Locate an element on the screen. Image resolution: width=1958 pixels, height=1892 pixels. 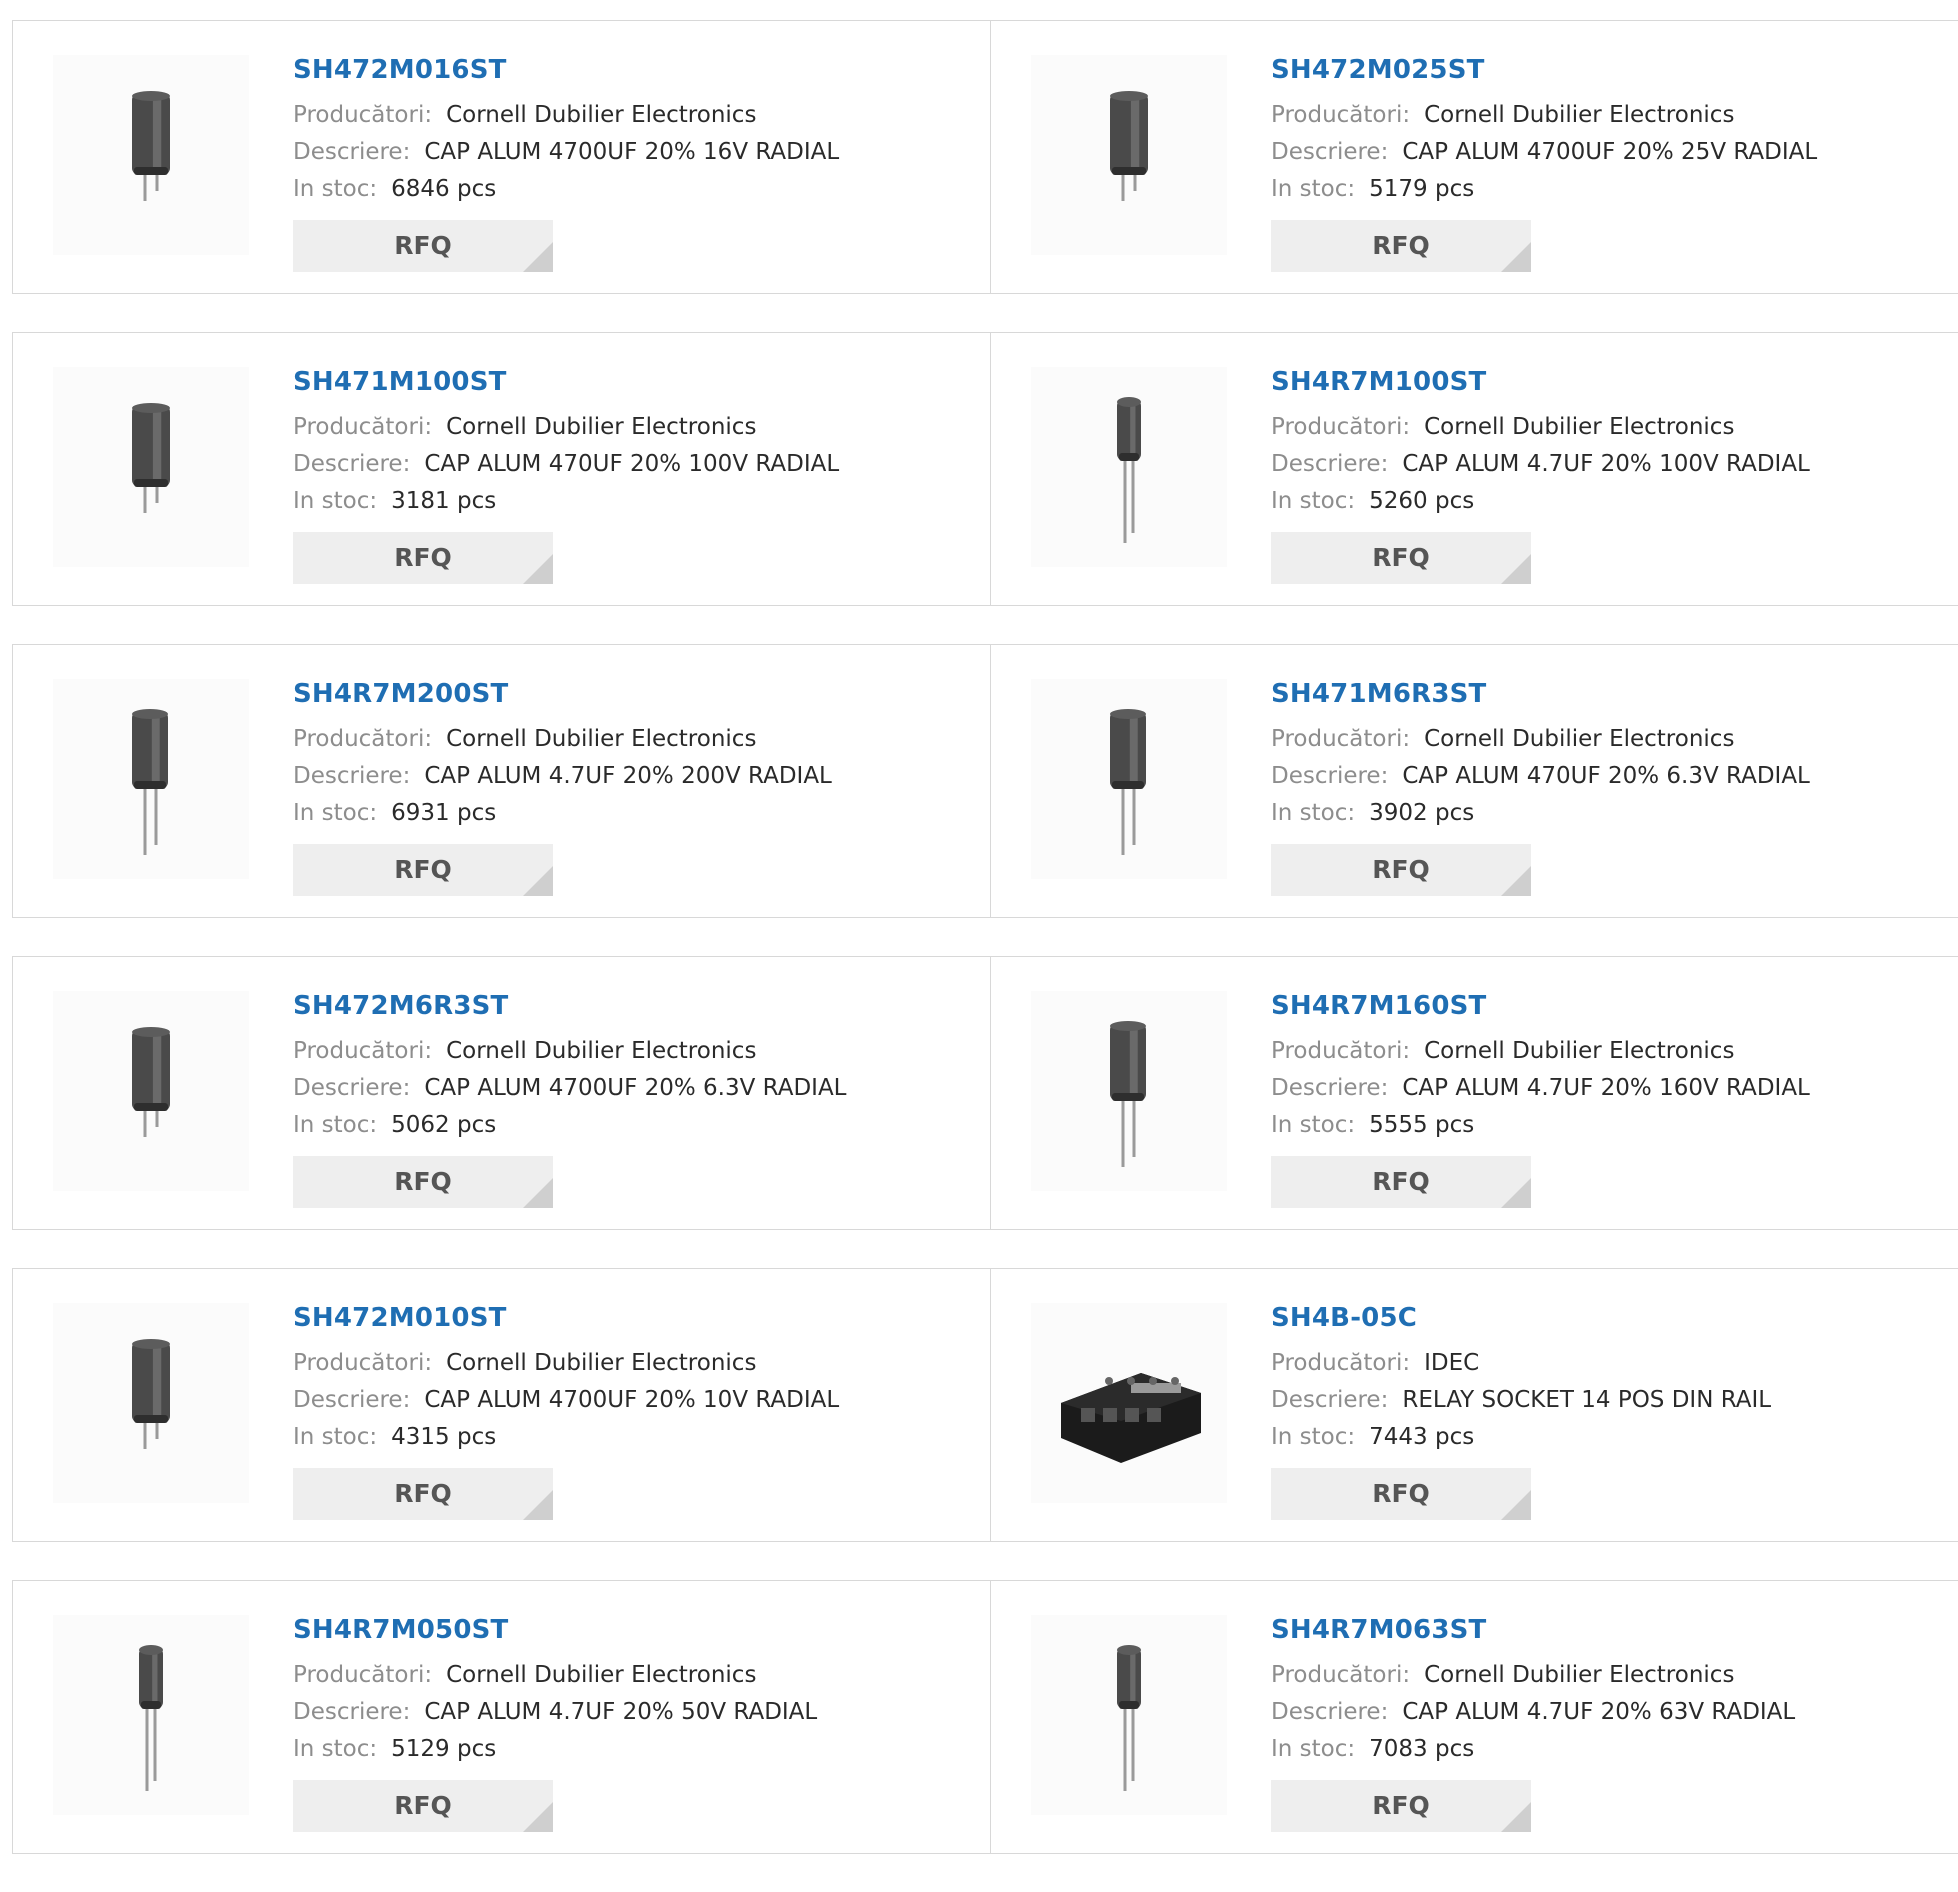
part-number-link: SH472M016ST is located at coordinates (613, 70).